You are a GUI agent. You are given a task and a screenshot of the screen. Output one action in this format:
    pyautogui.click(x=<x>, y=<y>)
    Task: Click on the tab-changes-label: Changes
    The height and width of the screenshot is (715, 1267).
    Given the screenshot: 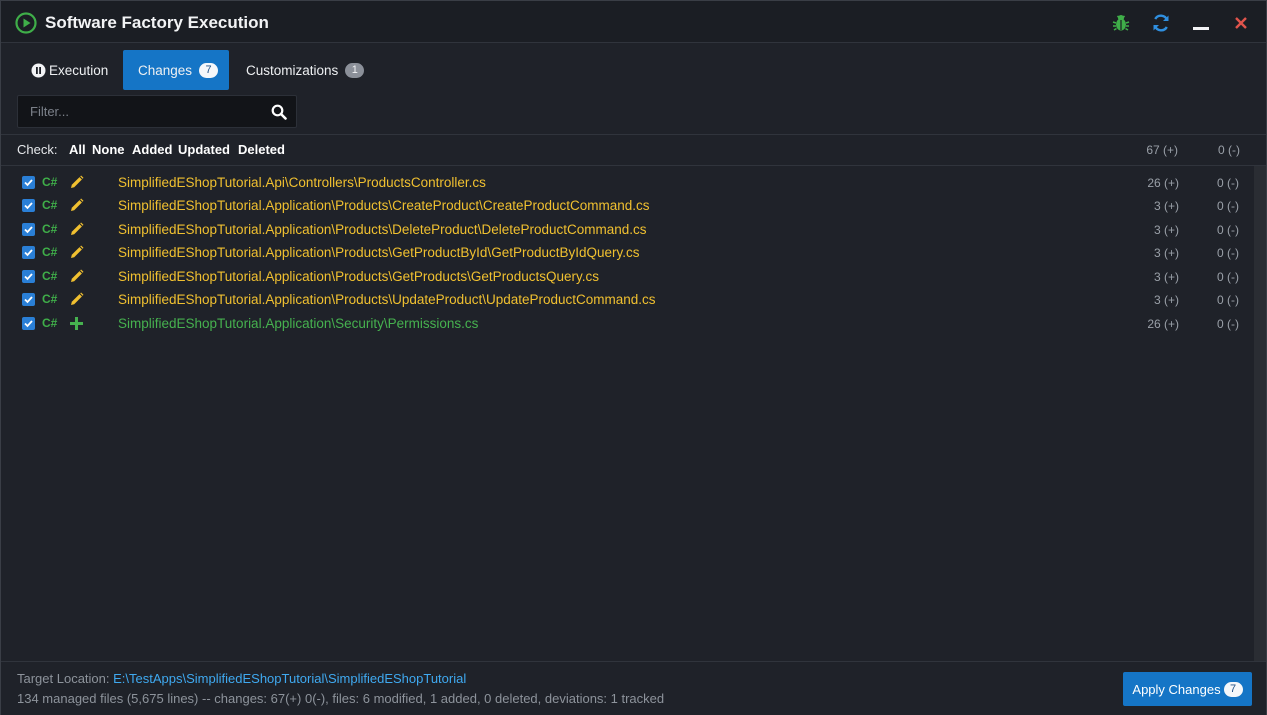 What is the action you would take?
    pyautogui.click(x=165, y=70)
    